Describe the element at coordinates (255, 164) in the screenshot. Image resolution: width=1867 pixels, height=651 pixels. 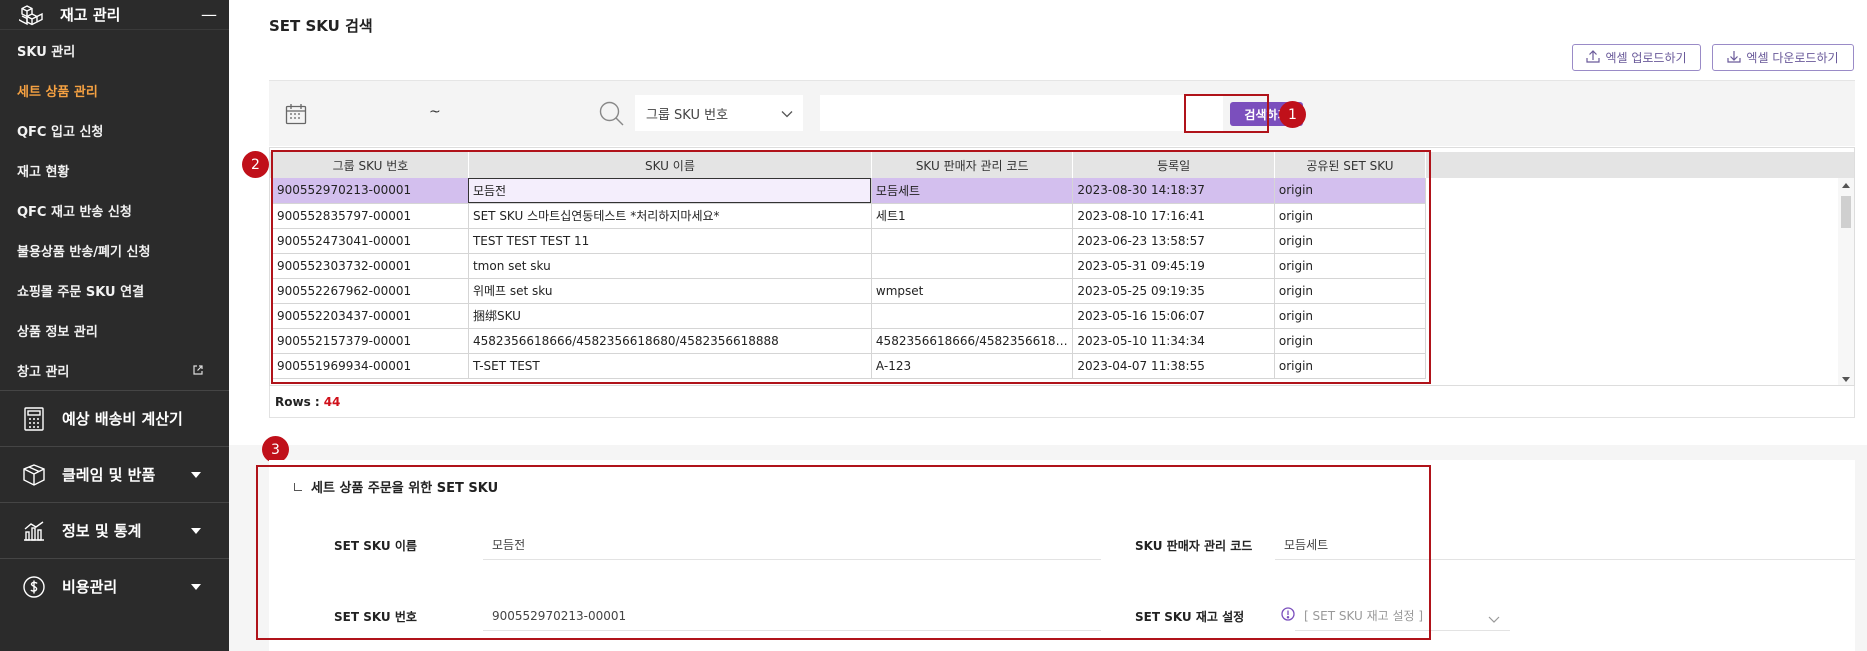
I see `annotation-badge-2: 2` at that location.